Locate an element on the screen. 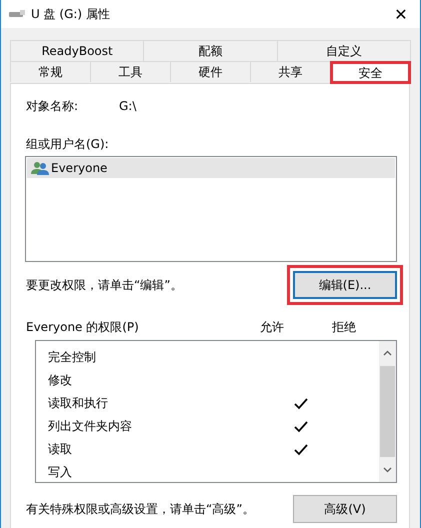  permission-name: 写入 is located at coordinates (60, 472).